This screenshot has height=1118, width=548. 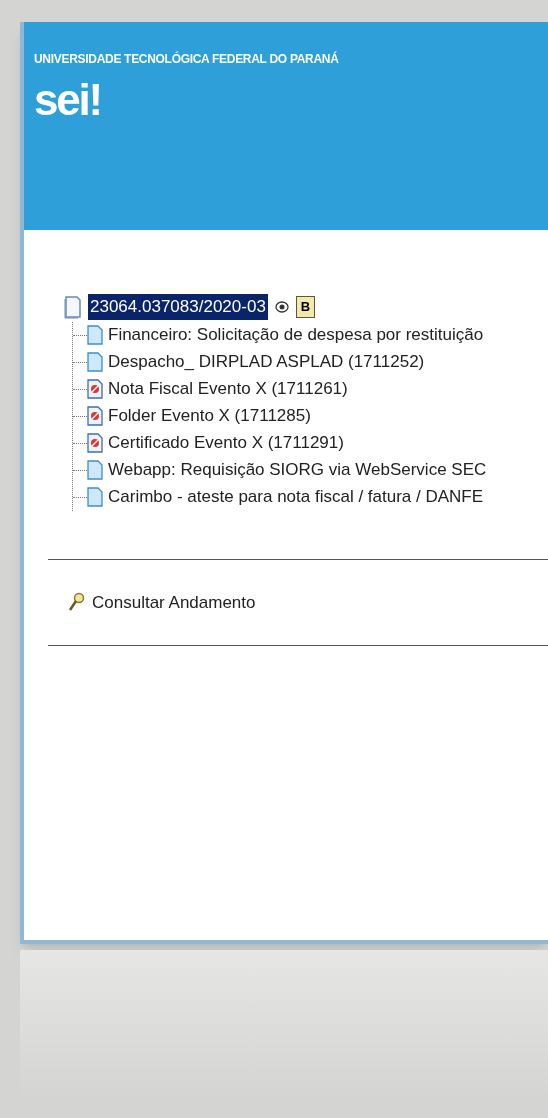 I want to click on search-icon, so click(x=77, y=602).